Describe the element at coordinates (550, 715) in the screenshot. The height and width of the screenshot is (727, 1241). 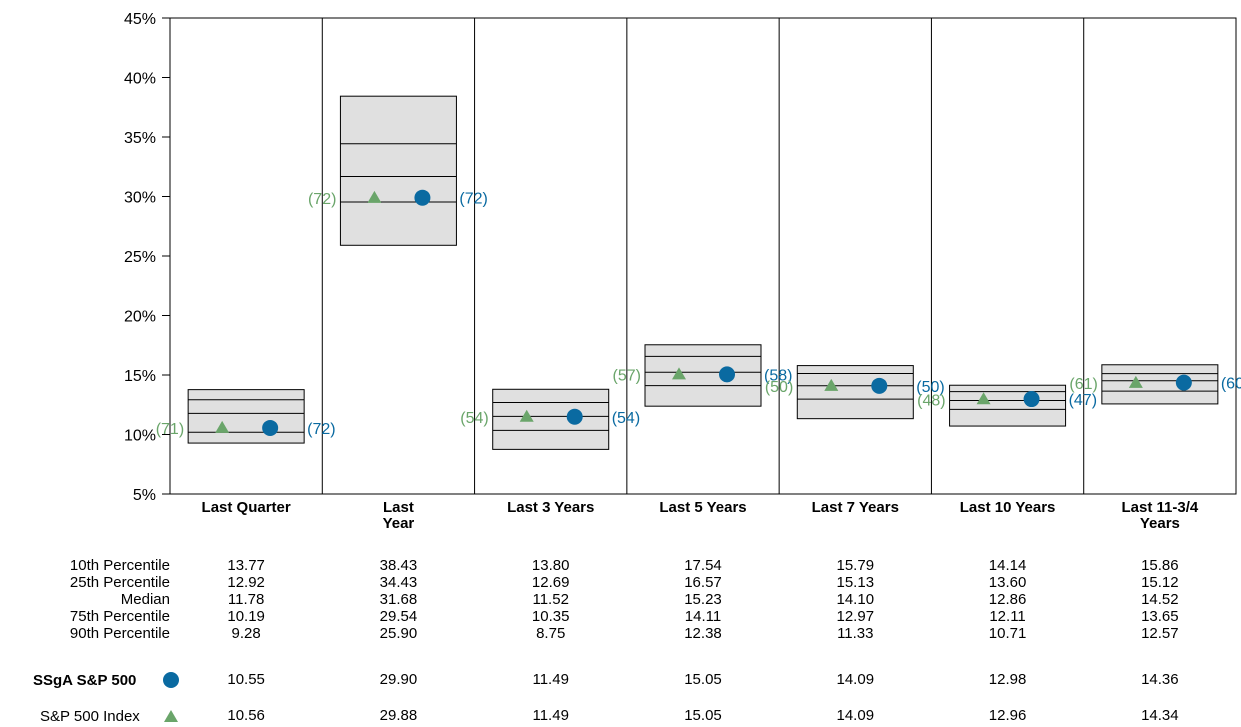
I see `benchmark-value: 11.49` at that location.